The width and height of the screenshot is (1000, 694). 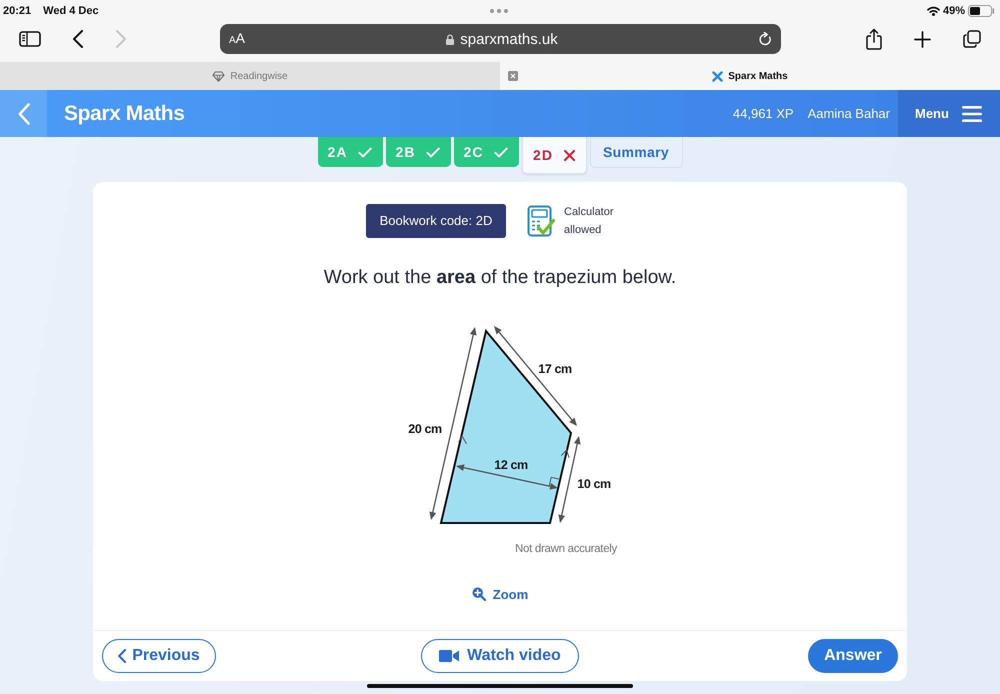 I want to click on app-title: Sparx Maths, so click(x=124, y=114).